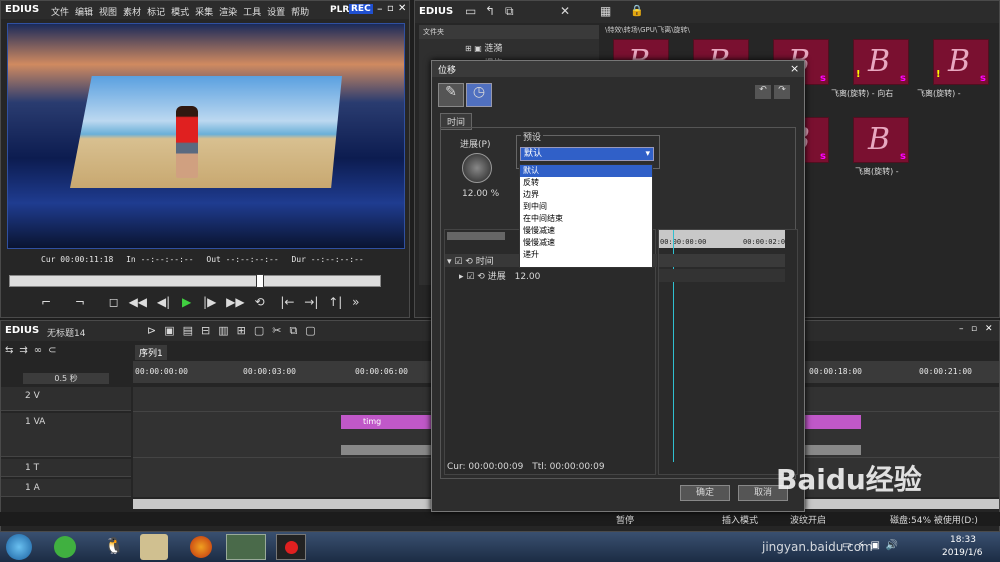 This screenshot has height=562, width=1000. Describe the element at coordinates (22, 9) in the screenshot. I see `edius-logo: EDIUS` at that location.